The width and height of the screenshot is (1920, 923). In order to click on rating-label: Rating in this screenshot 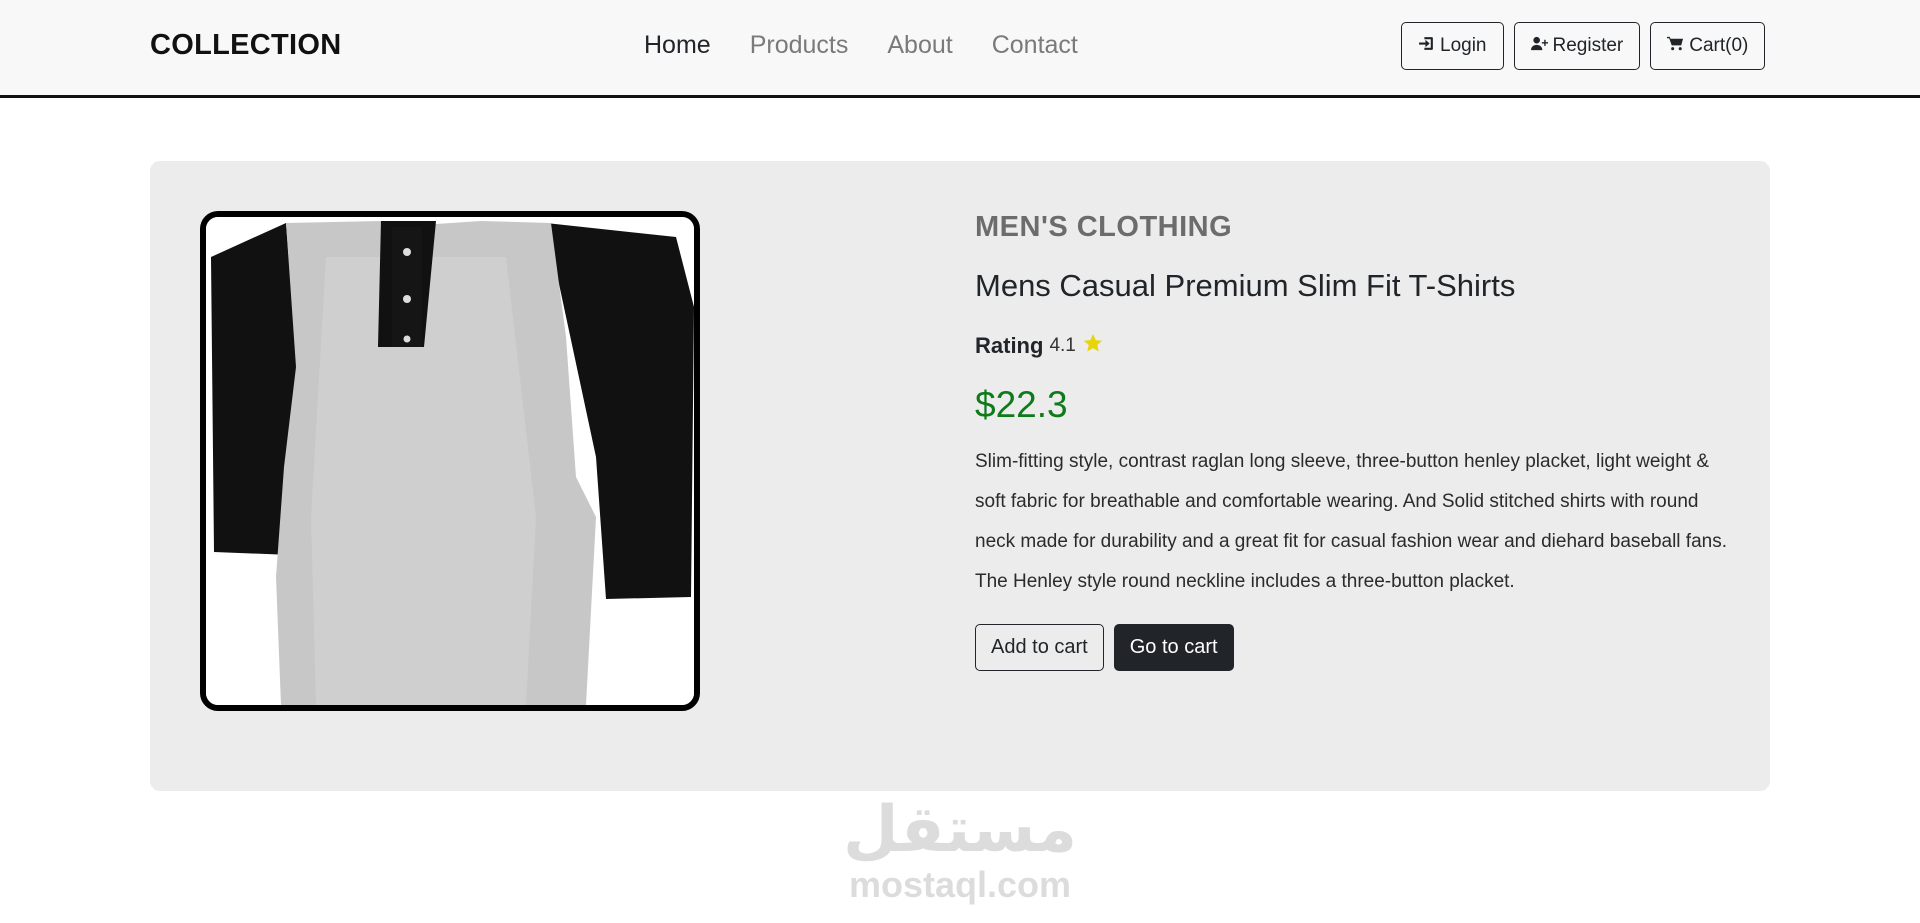, I will do `click(1009, 345)`.